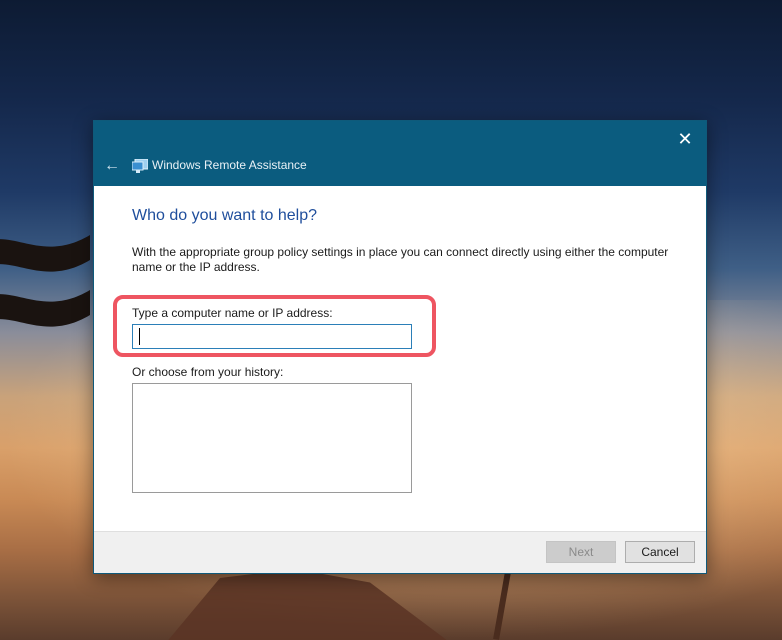 The width and height of the screenshot is (782, 640). I want to click on title-bar: ✕ ← Windows Remote Assistance, so click(400, 153).